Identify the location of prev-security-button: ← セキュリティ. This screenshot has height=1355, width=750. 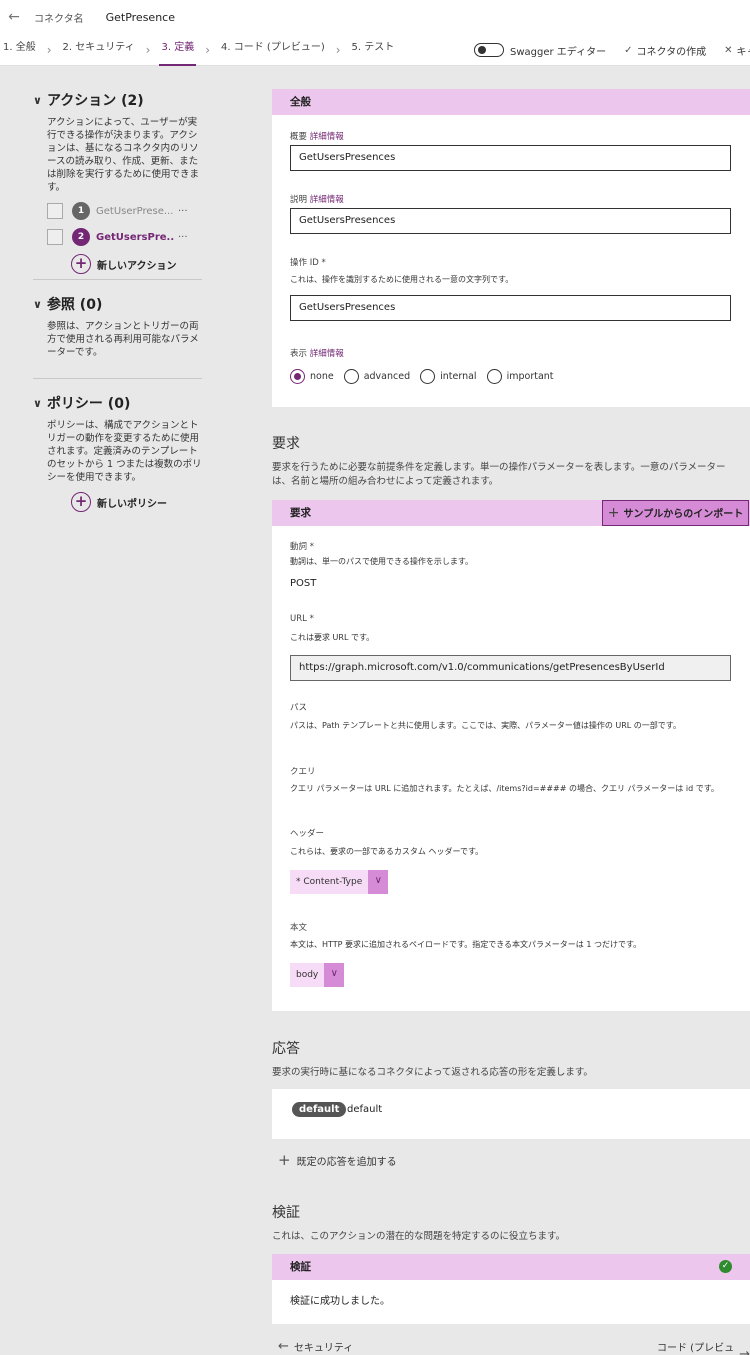
(315, 1346).